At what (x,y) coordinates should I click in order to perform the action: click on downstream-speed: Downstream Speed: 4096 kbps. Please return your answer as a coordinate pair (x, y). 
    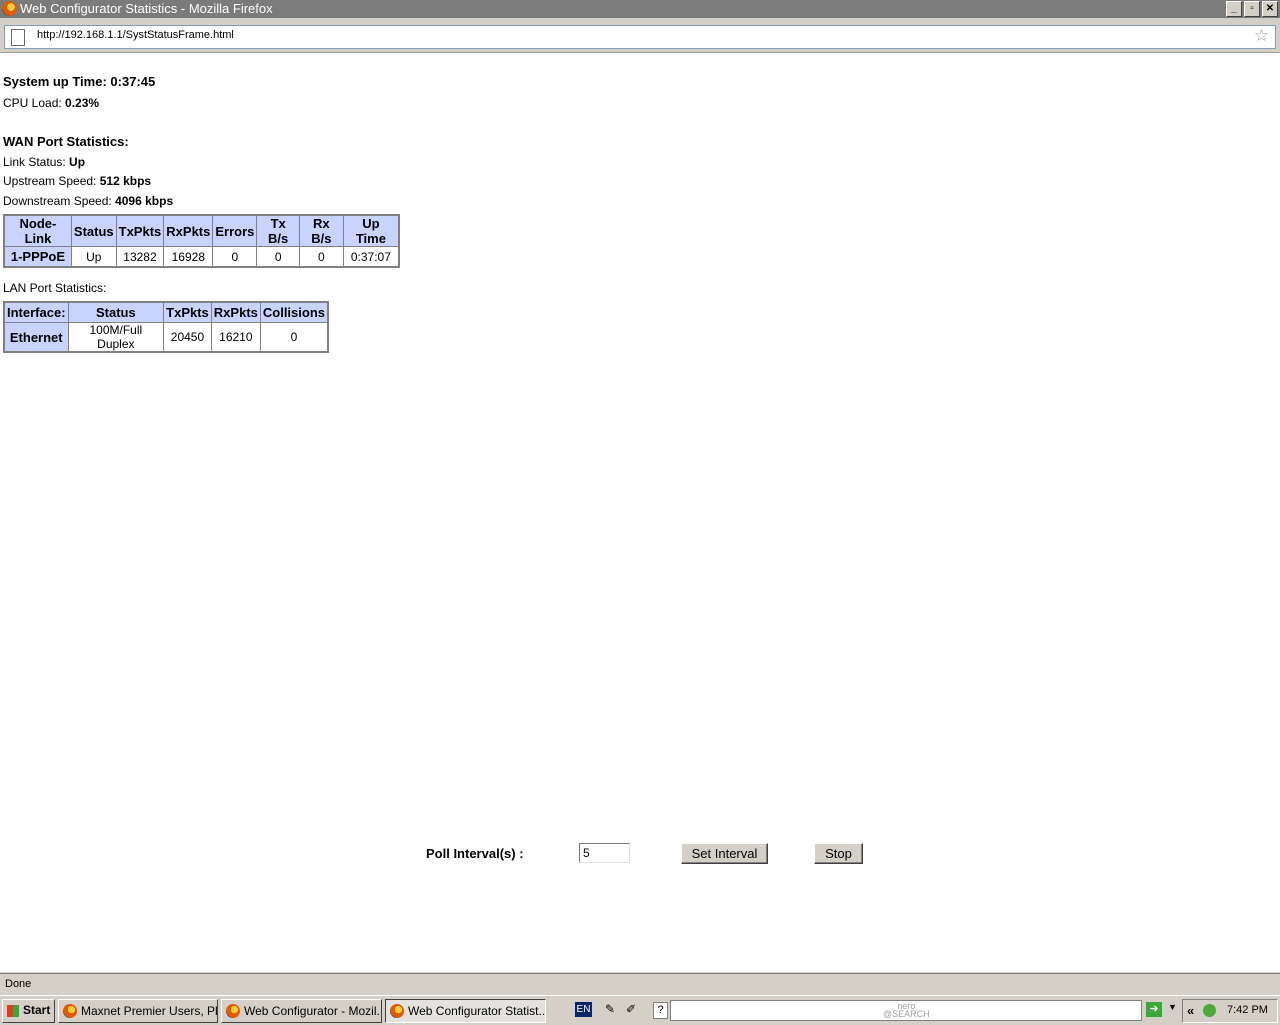
    Looking at the image, I should click on (88, 201).